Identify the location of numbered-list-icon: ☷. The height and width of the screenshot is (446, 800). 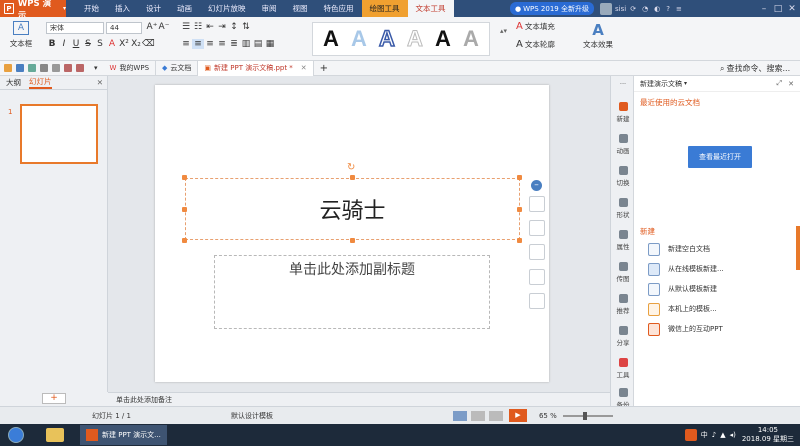
(198, 27).